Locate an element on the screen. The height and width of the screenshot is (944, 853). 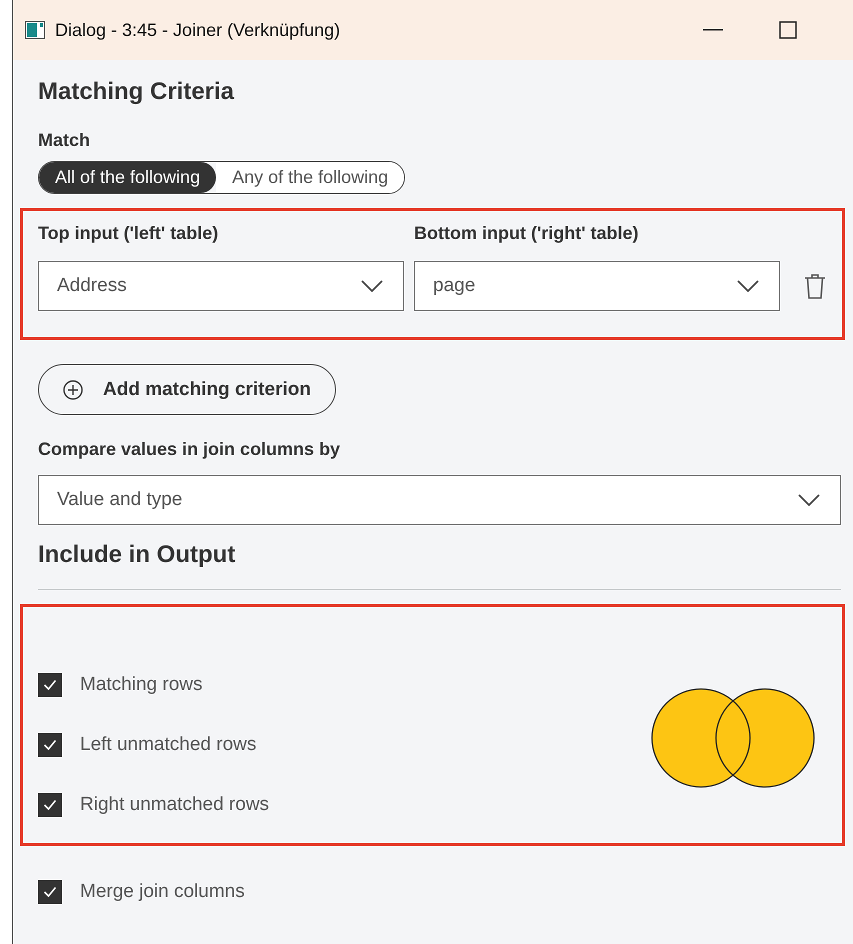
checkbox-label: Merge join columns is located at coordinates (162, 892).